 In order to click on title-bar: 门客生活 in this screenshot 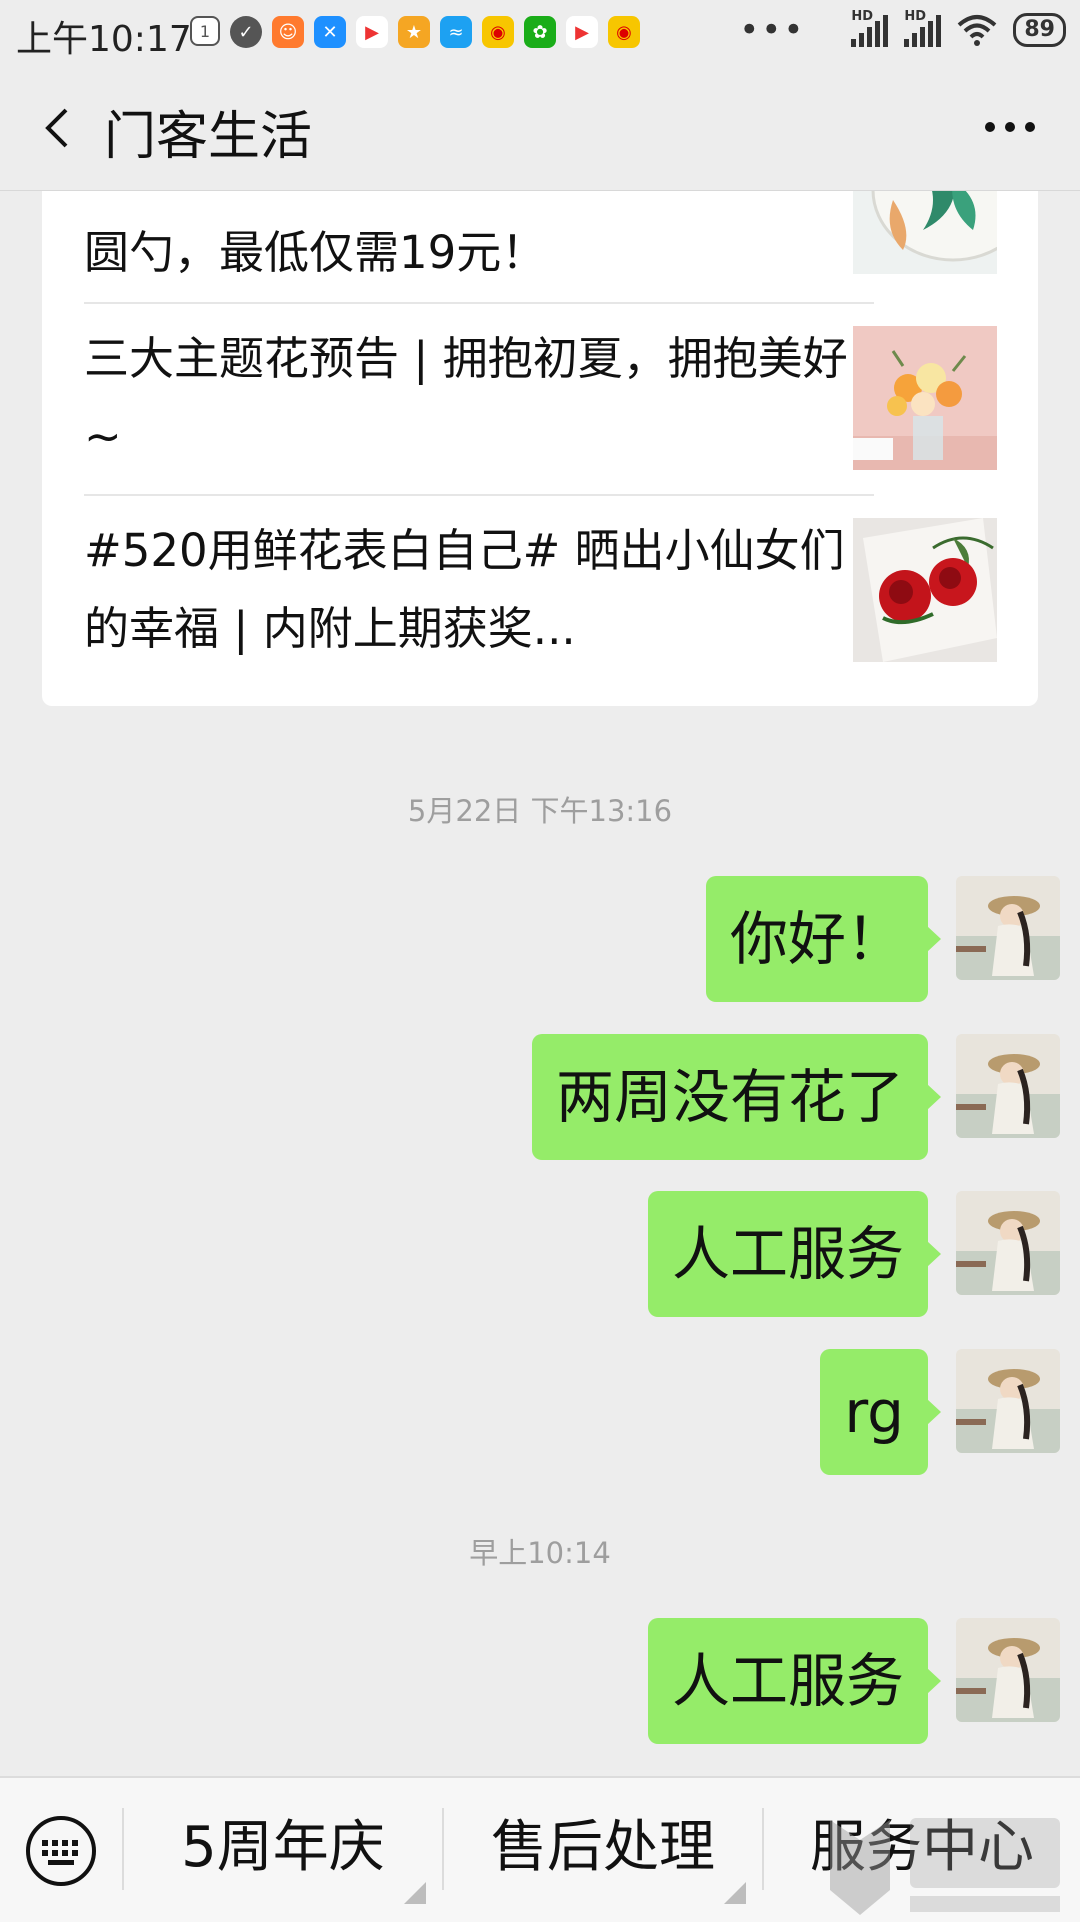, I will do `click(540, 129)`.